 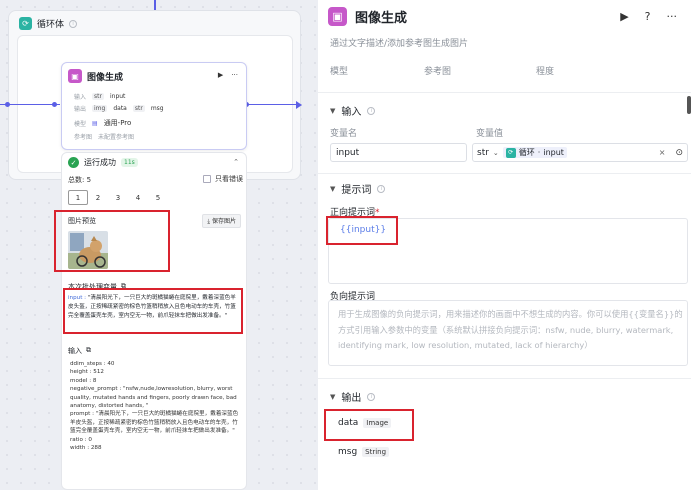 I want to click on config-columns: 模型 参考图 程度, so click(x=442, y=72).